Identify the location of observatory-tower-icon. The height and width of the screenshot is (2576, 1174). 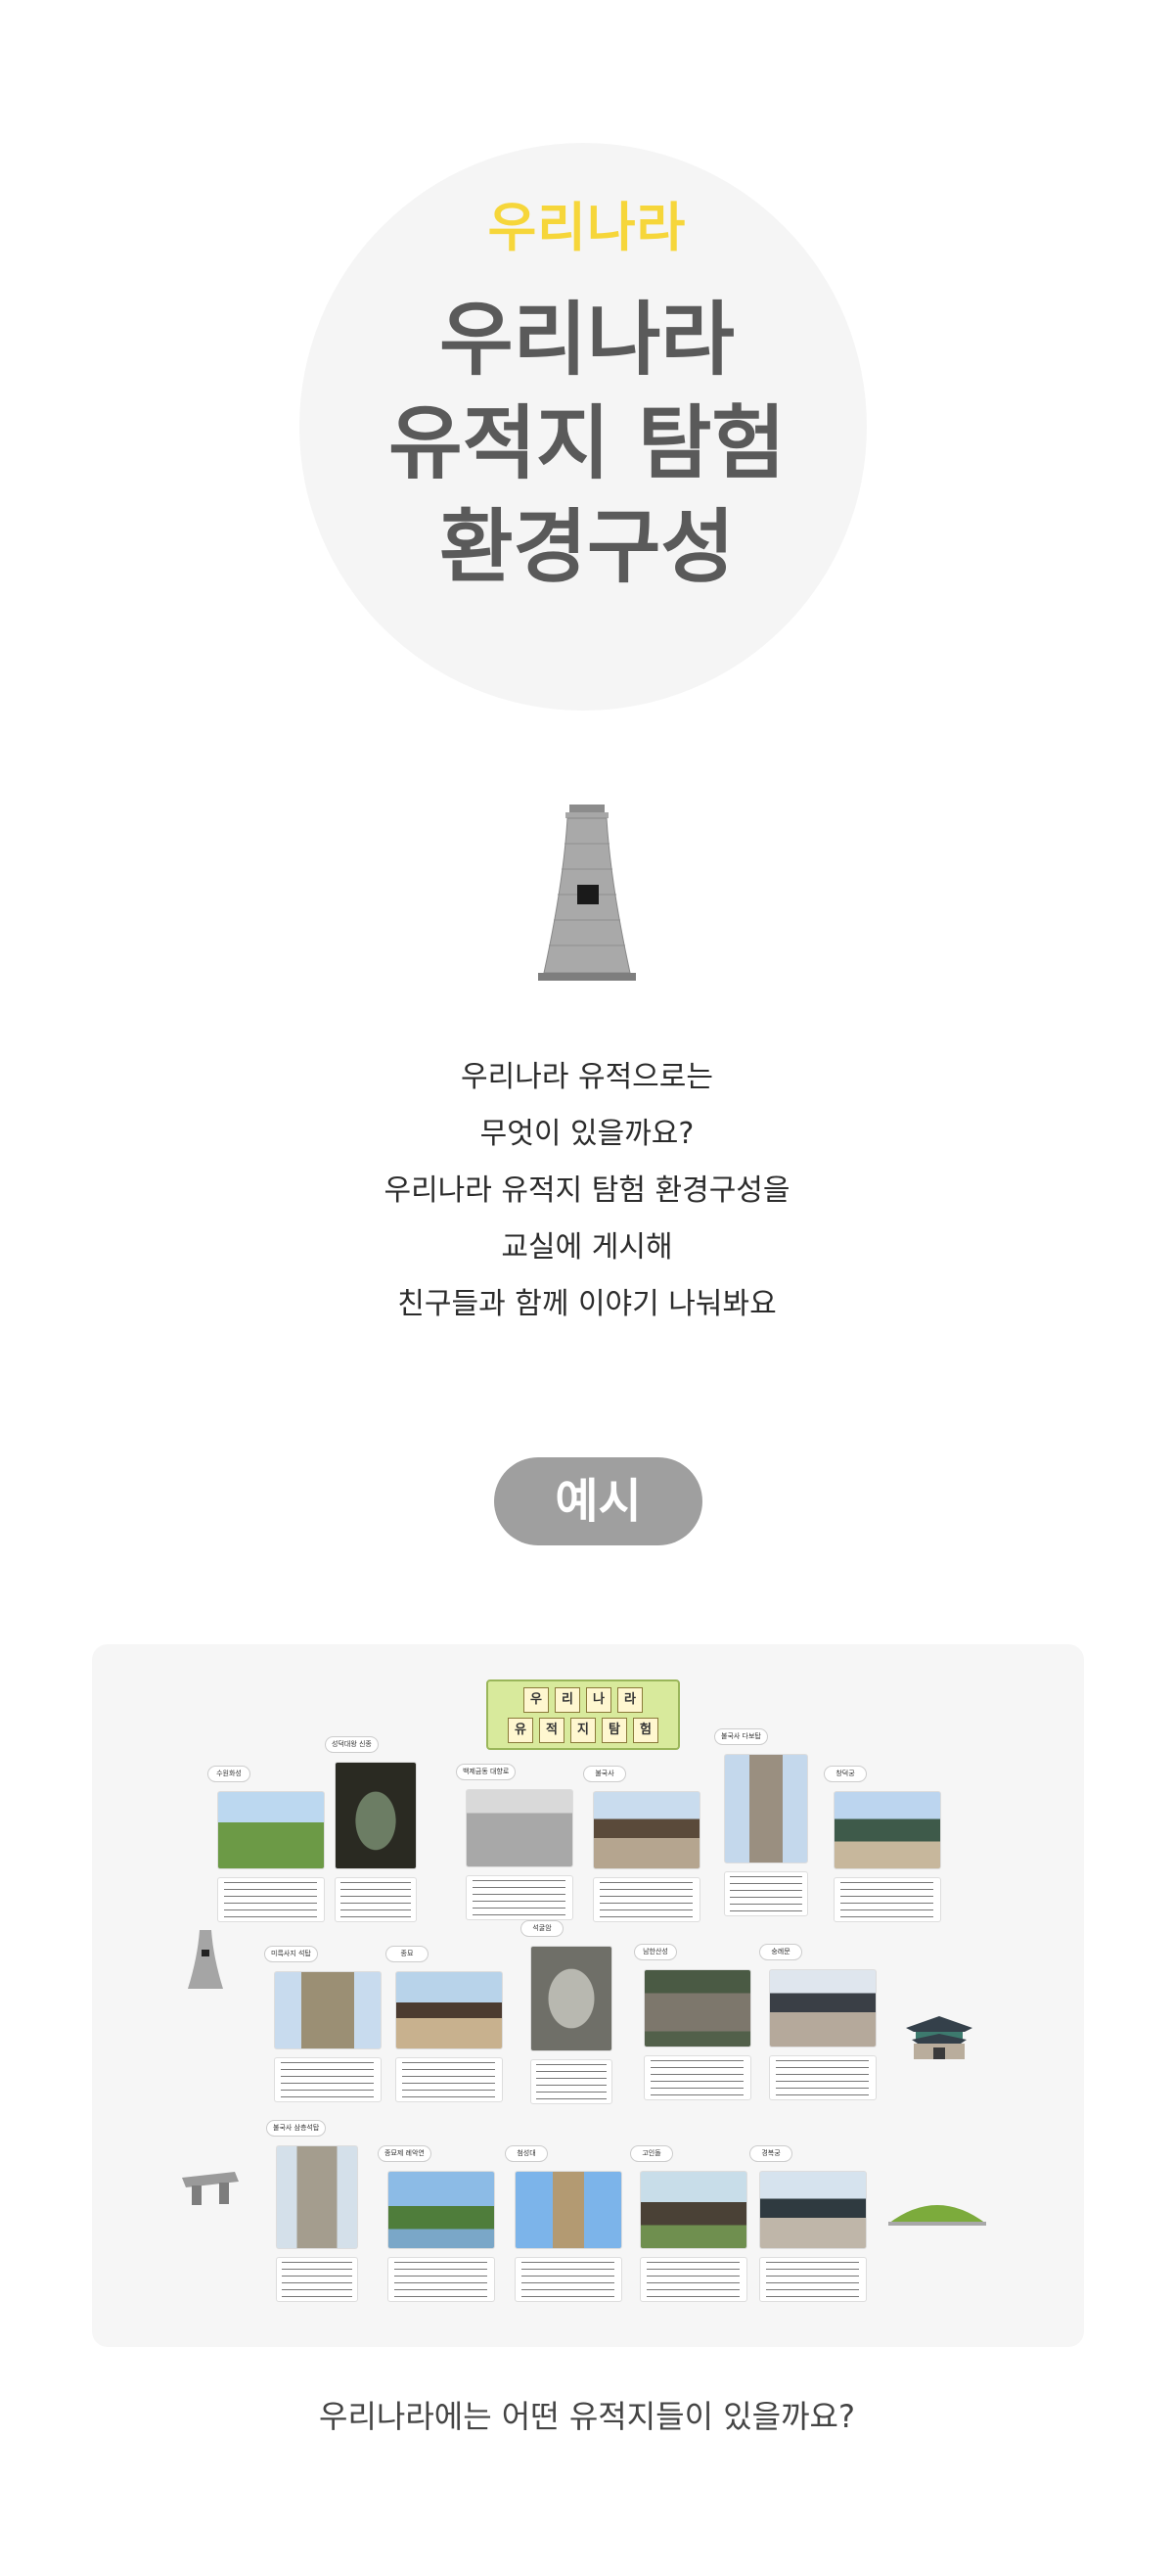
(587, 893).